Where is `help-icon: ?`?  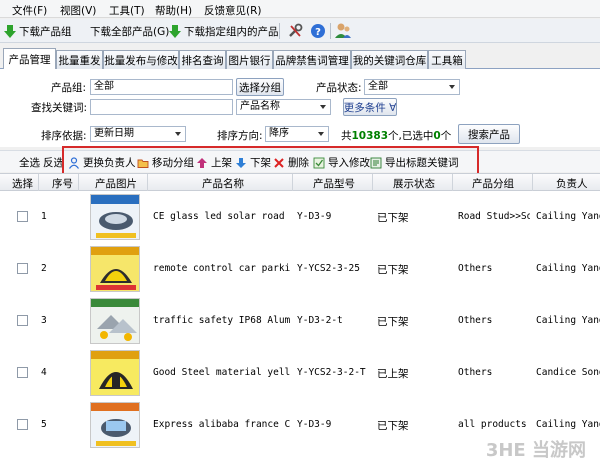 help-icon: ? is located at coordinates (318, 31).